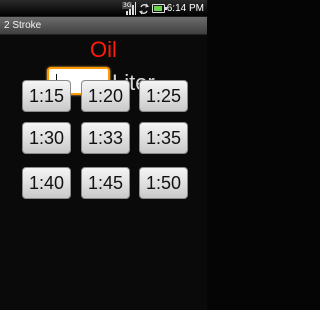  I want to click on battery-icon, so click(159, 8).